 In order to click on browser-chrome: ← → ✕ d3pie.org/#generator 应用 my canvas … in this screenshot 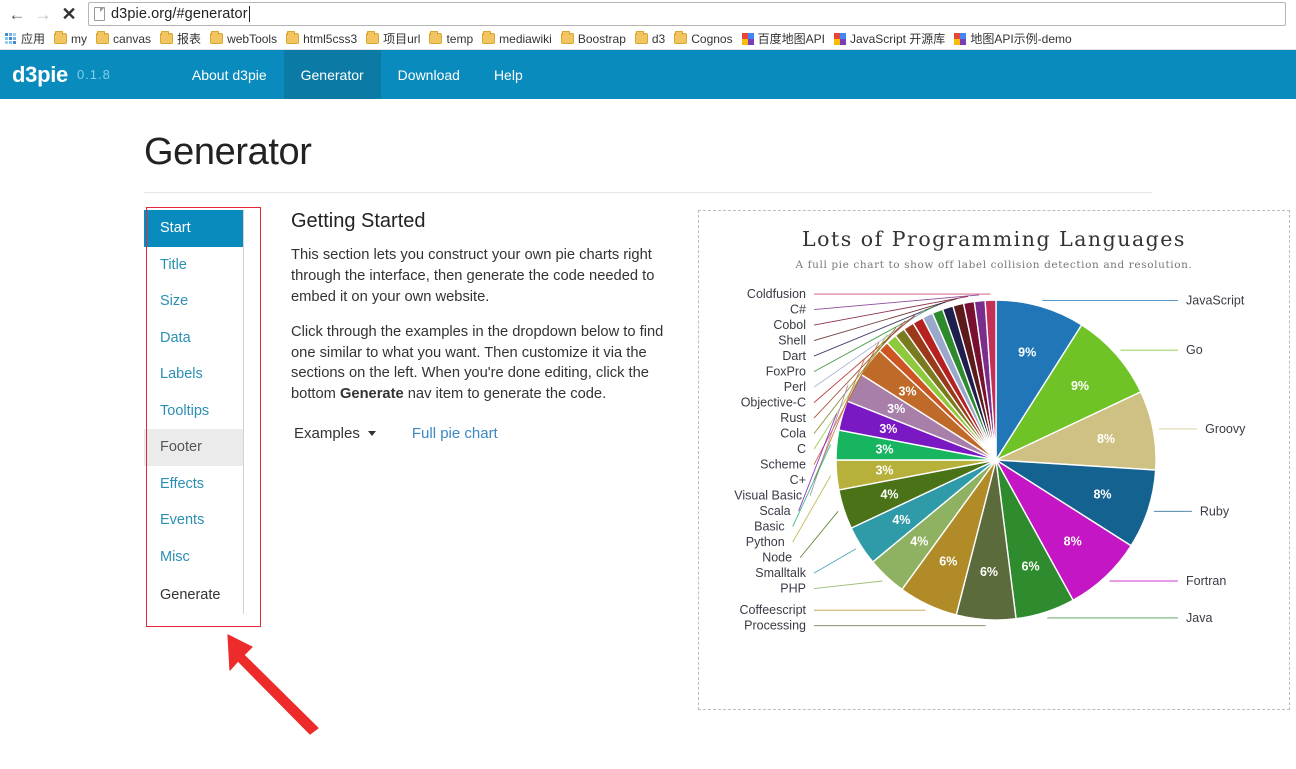, I will do `click(648, 25)`.